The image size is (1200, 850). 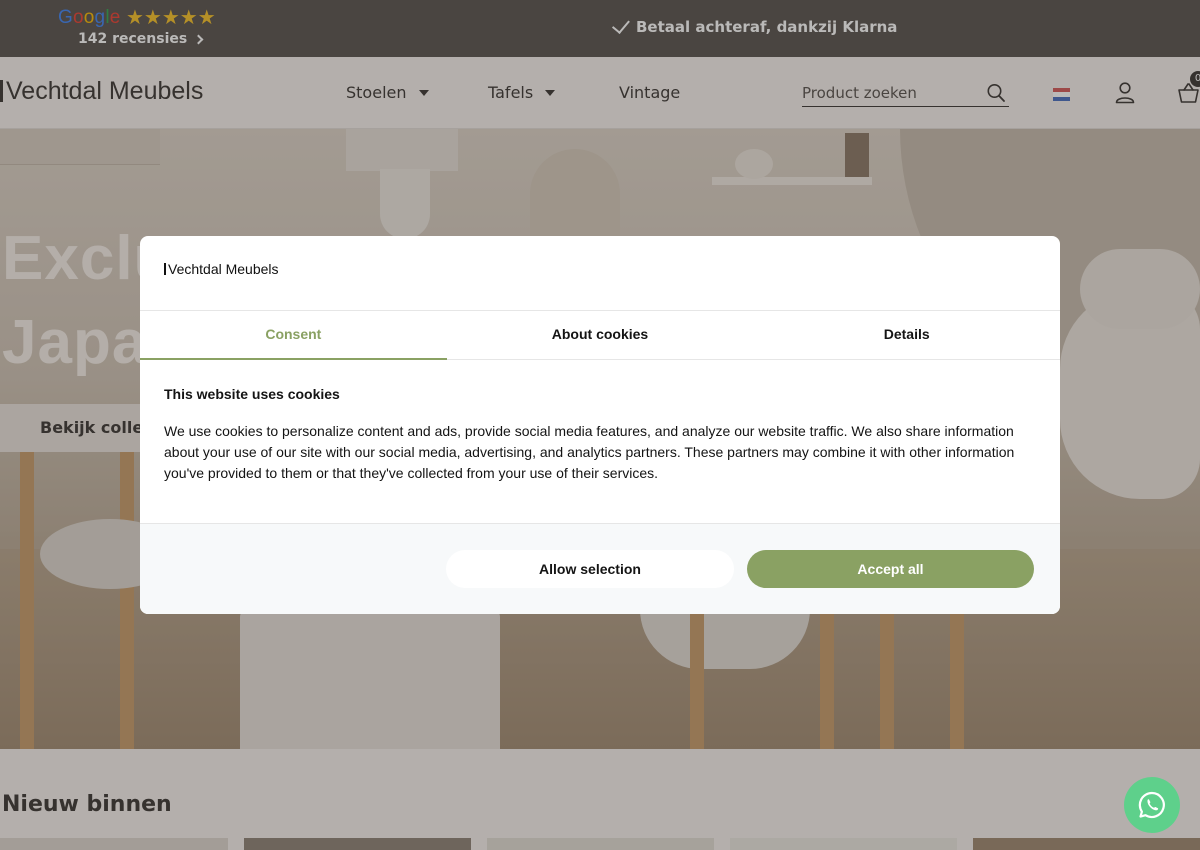 I want to click on dialog-heading: This website uses cookies, so click(x=252, y=394).